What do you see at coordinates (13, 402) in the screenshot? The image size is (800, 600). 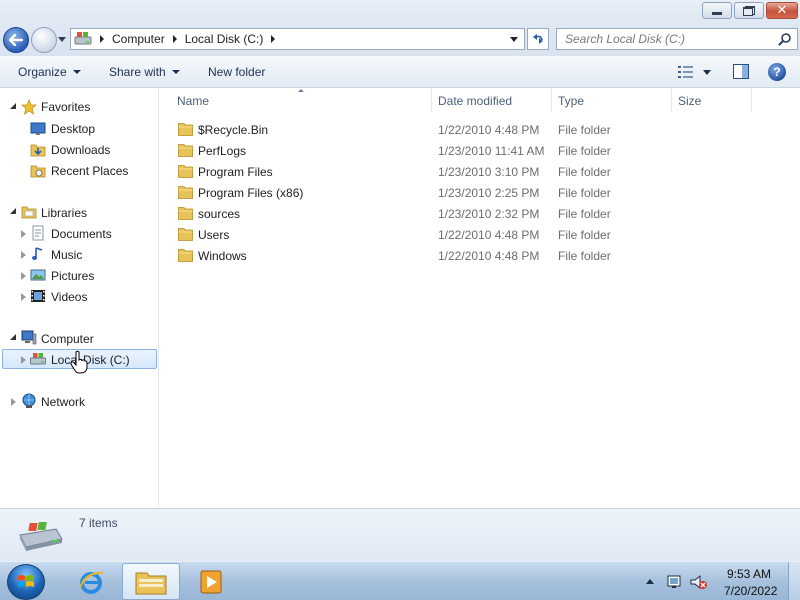 I see `expand-network-icon` at bounding box center [13, 402].